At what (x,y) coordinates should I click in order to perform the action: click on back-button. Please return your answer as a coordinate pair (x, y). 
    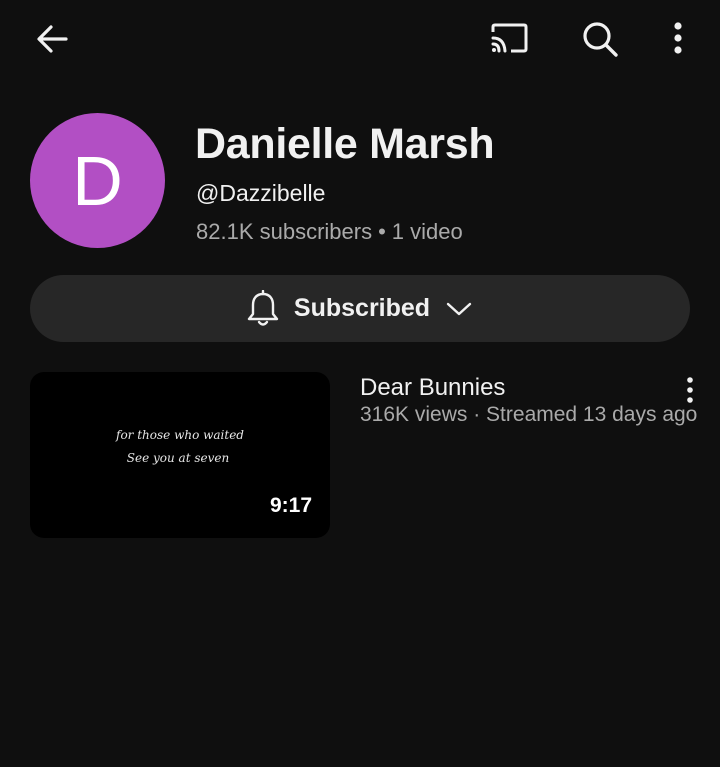
    Looking at the image, I should click on (52, 39).